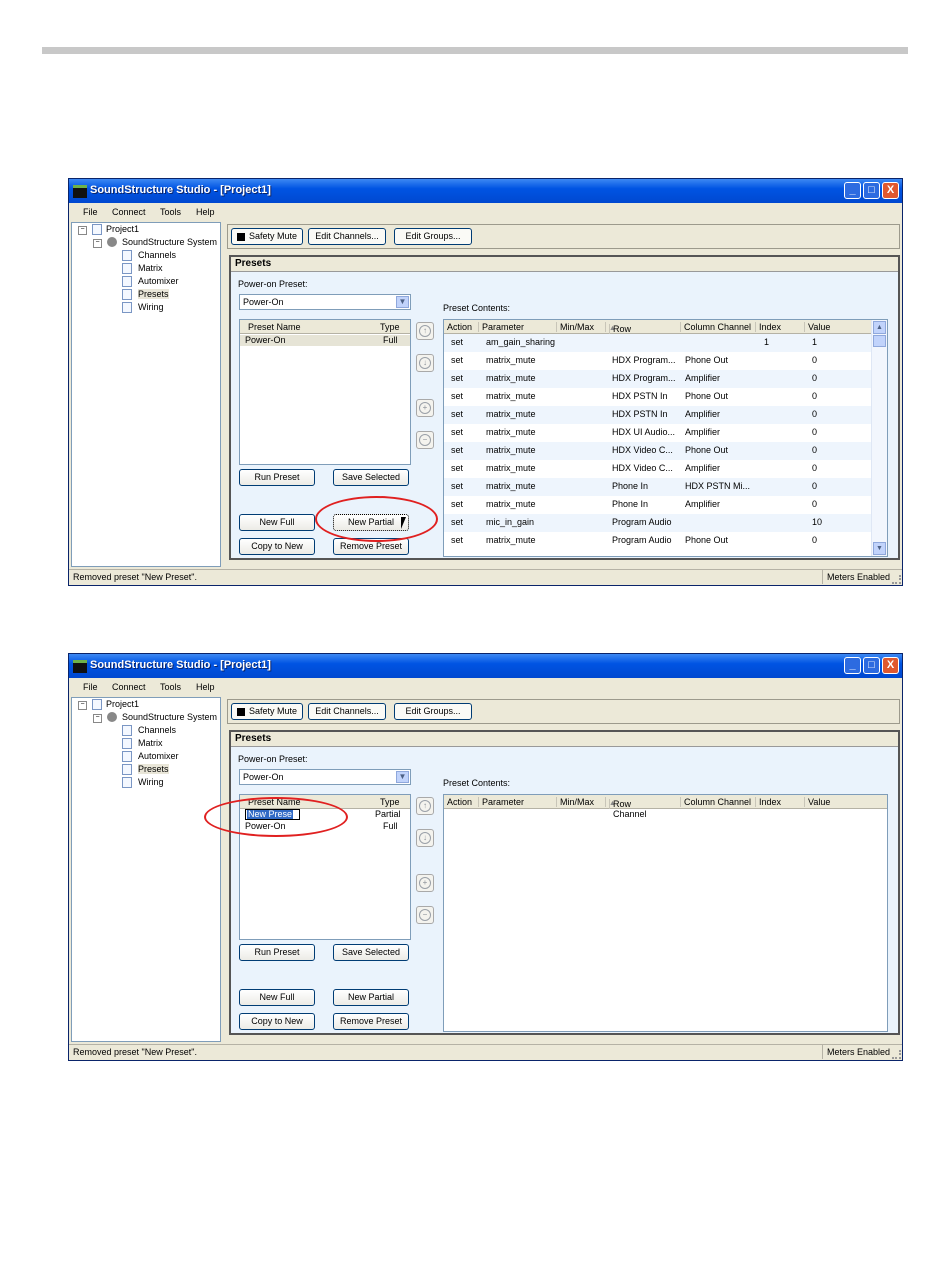  What do you see at coordinates (274, 327) in the screenshot?
I see `col-preset-name: Preset Name` at bounding box center [274, 327].